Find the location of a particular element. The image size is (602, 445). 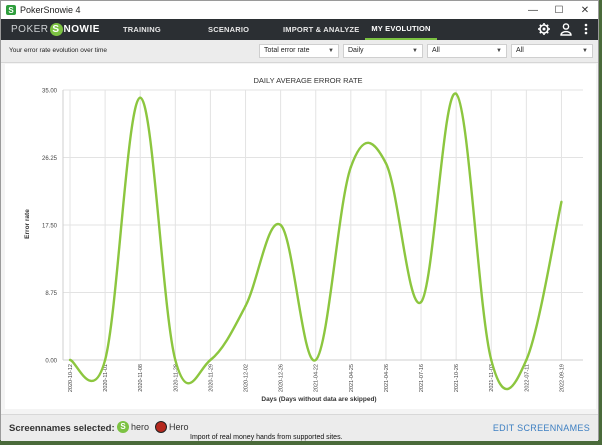

x-tick-label: 2020-11-01 is located at coordinates (106, 378).